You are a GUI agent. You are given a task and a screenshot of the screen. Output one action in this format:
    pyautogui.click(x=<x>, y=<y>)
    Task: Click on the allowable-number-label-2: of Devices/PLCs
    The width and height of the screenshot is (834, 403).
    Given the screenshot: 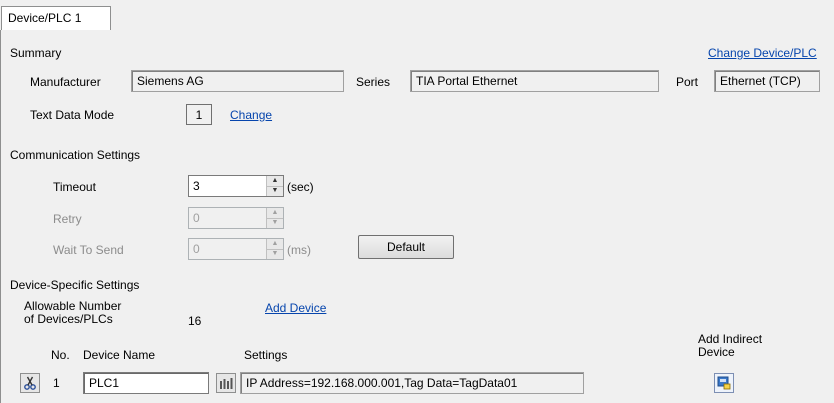 What is the action you would take?
    pyautogui.click(x=68, y=319)
    